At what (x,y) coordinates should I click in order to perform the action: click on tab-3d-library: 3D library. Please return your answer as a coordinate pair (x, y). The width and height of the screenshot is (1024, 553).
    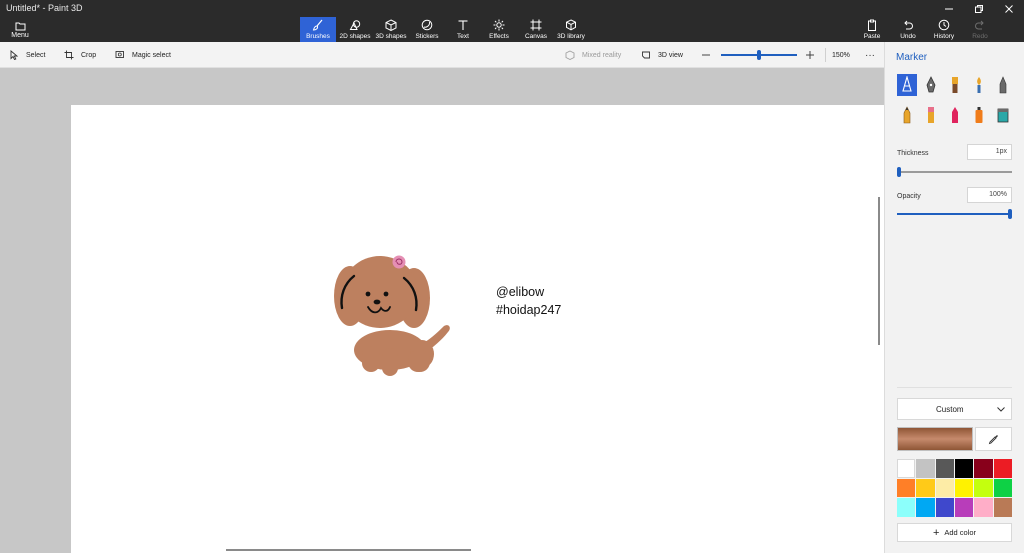
    Looking at the image, I should click on (571, 29).